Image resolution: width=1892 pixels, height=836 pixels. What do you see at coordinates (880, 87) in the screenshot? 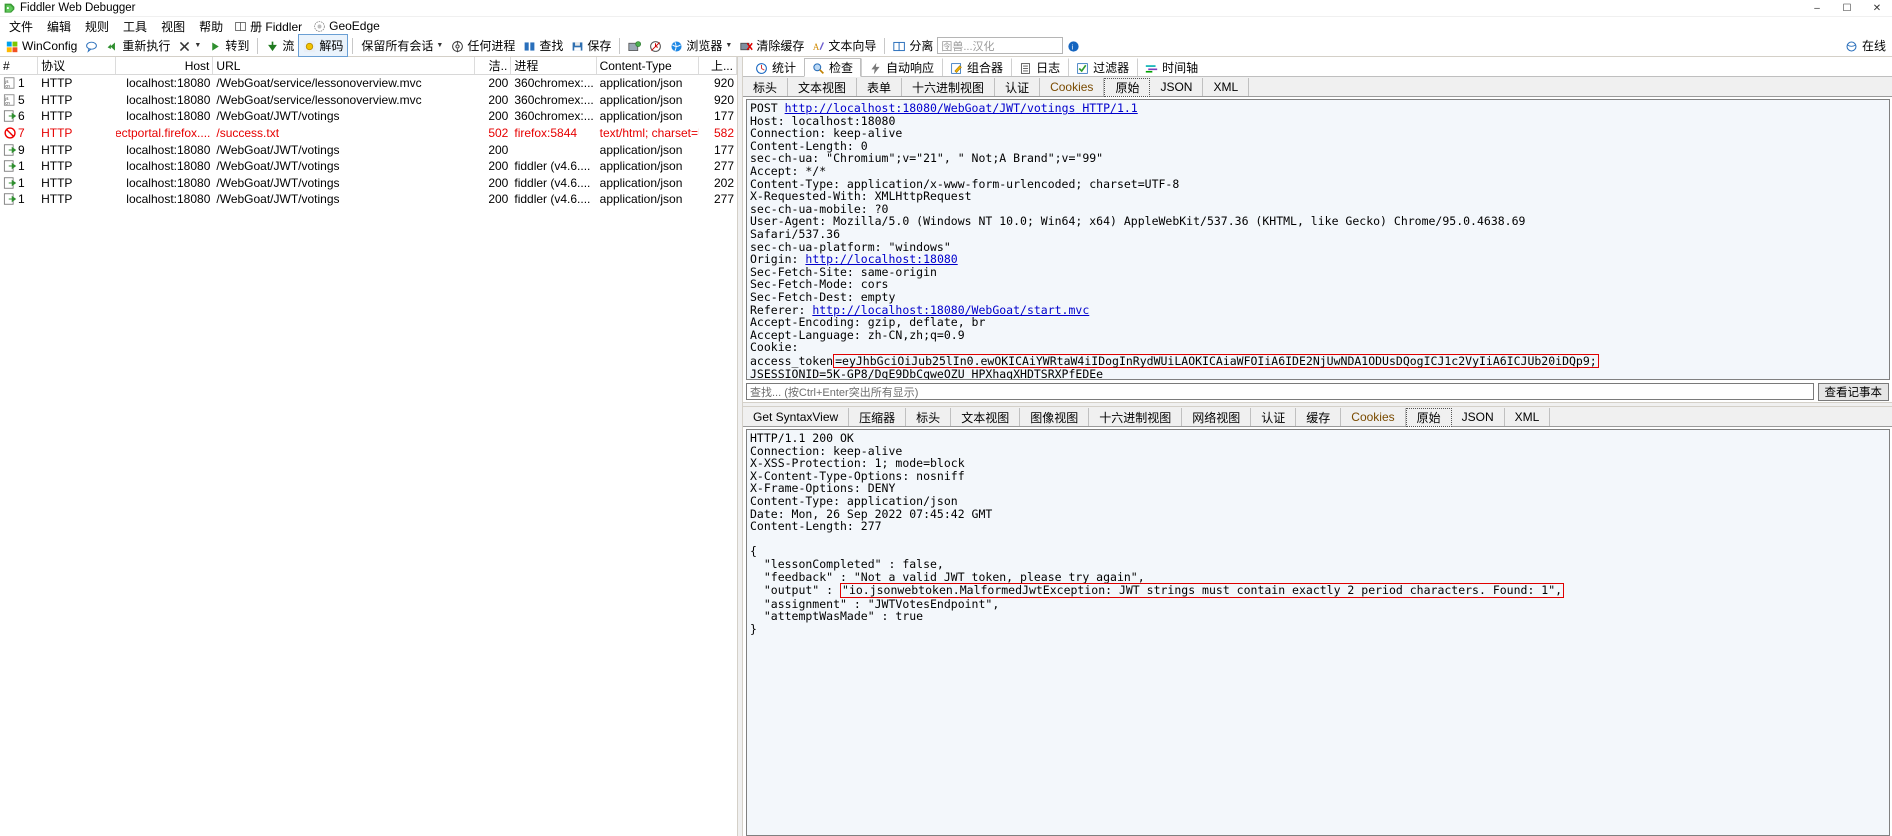
I see `request-tab-表单: 表单` at bounding box center [880, 87].